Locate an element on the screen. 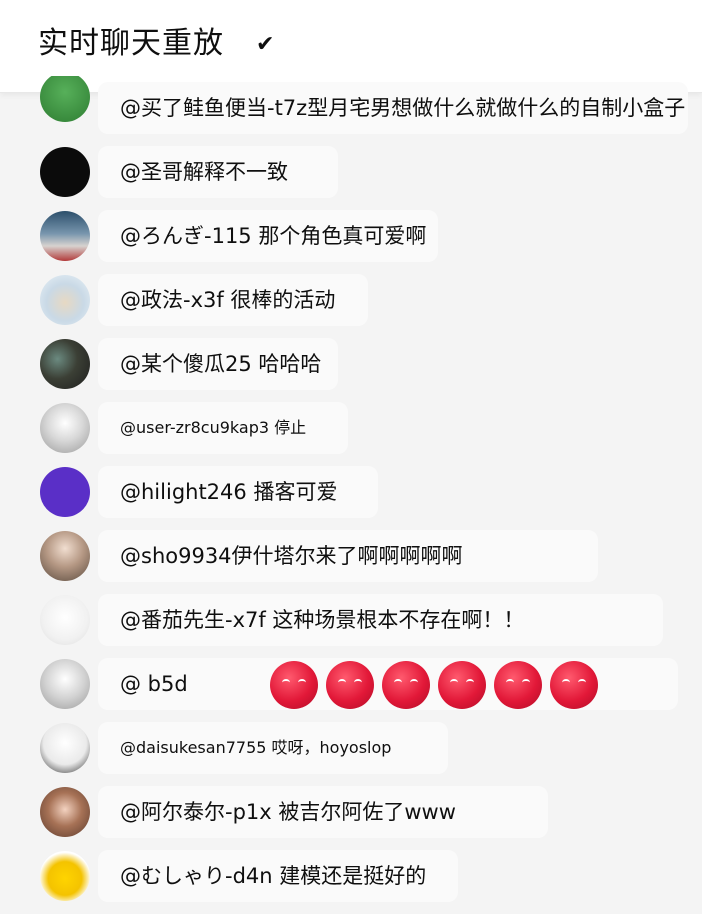 This screenshot has height=914, width=702. chat-message: @阿尔泰尔-p1x 被吉尔阿佐了www is located at coordinates (351, 812).